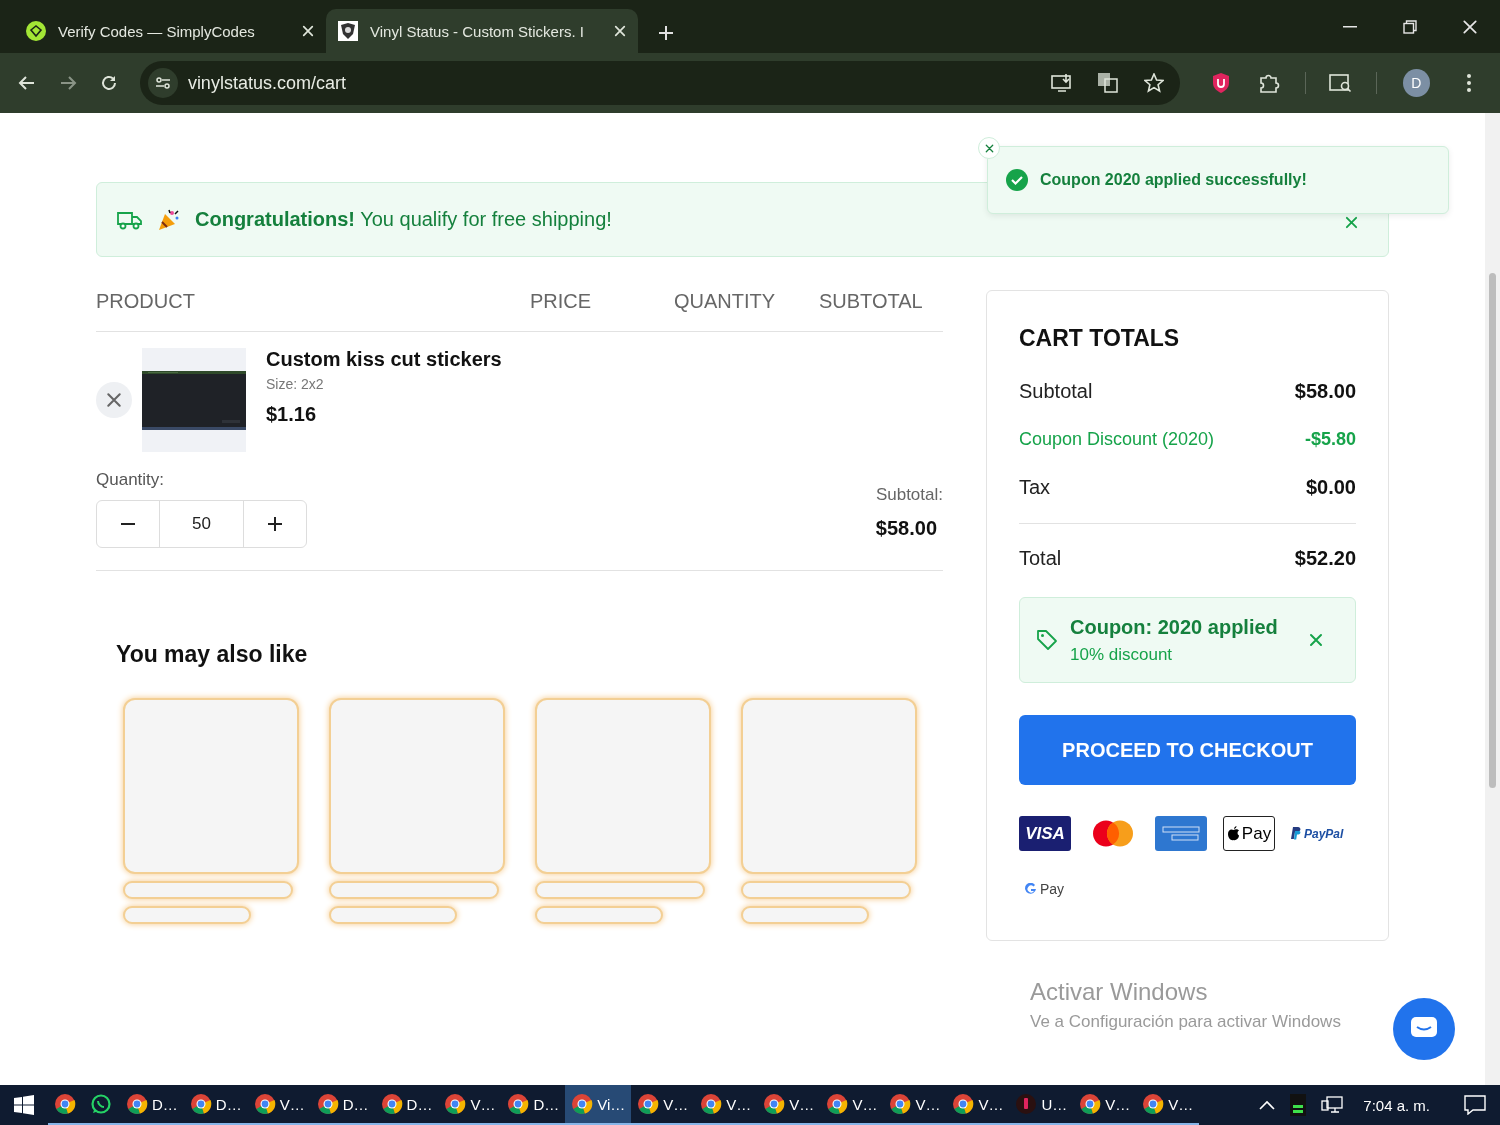  What do you see at coordinates (725, 302) in the screenshot?
I see `column-header: QUANTITY` at bounding box center [725, 302].